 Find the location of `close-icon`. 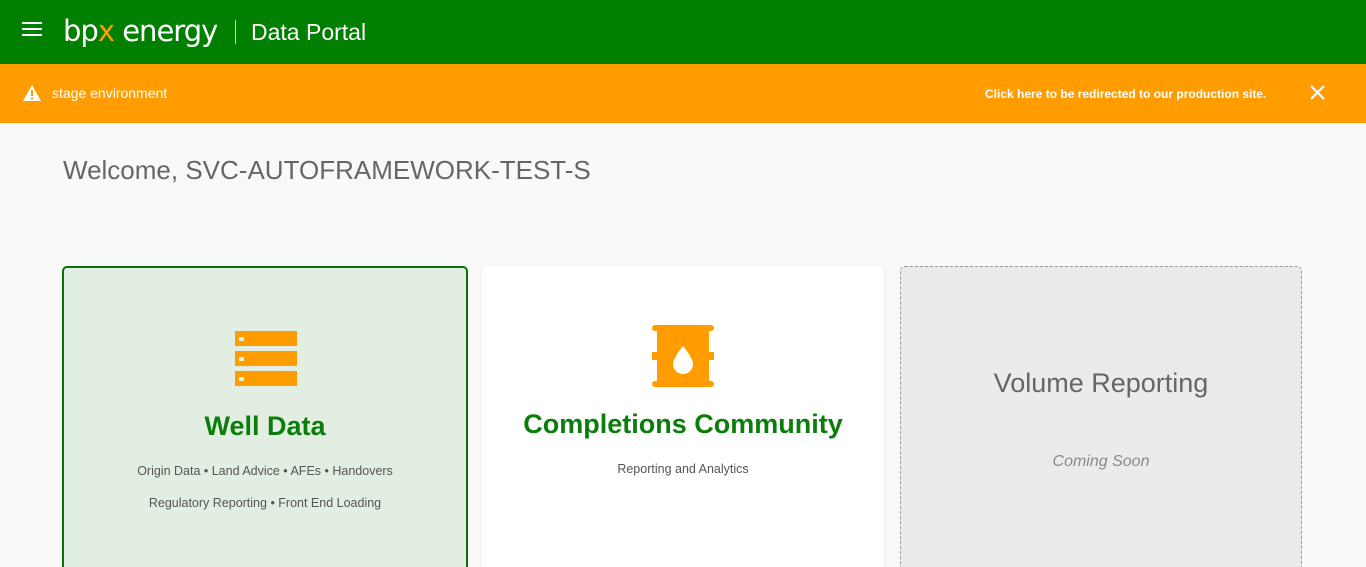

close-icon is located at coordinates (1317, 92).